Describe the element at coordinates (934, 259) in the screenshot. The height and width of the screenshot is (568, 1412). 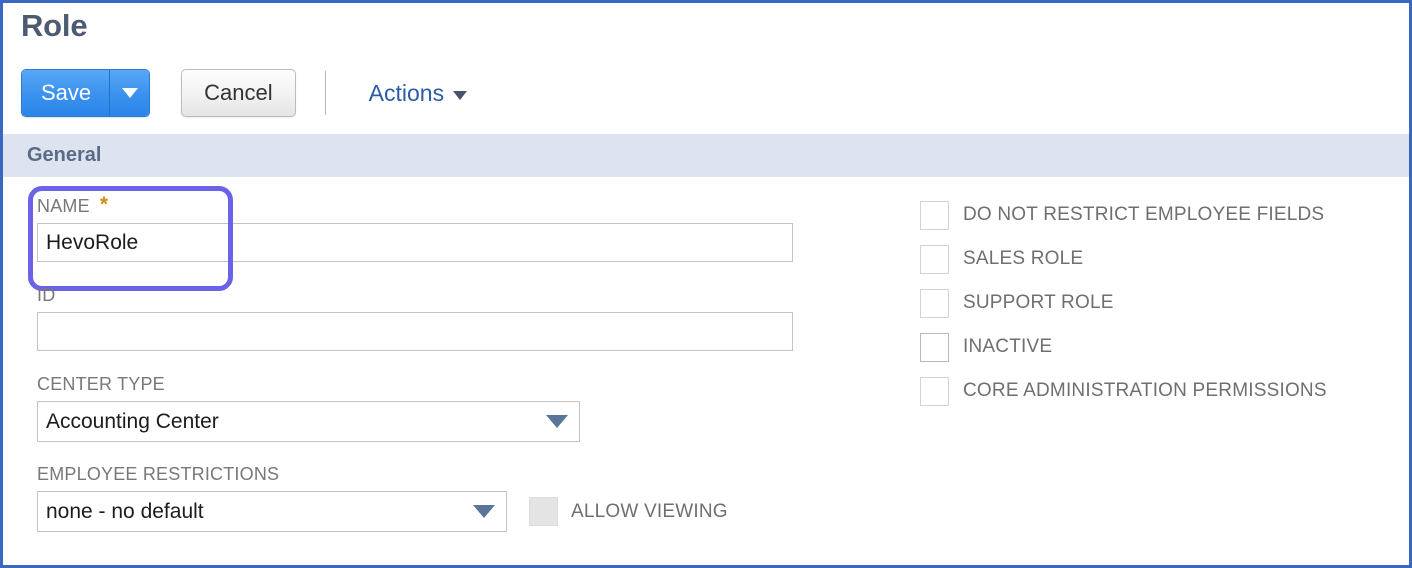
I see `sales-role-checkbox` at that location.